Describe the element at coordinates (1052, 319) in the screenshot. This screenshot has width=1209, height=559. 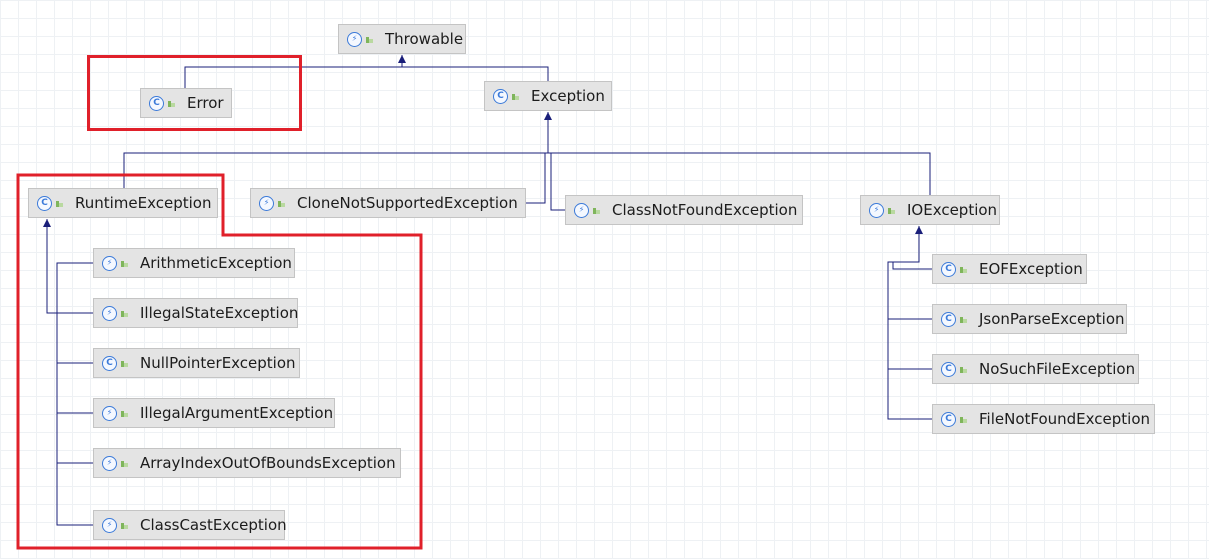
I see `class-node-label: JsonParseException` at that location.